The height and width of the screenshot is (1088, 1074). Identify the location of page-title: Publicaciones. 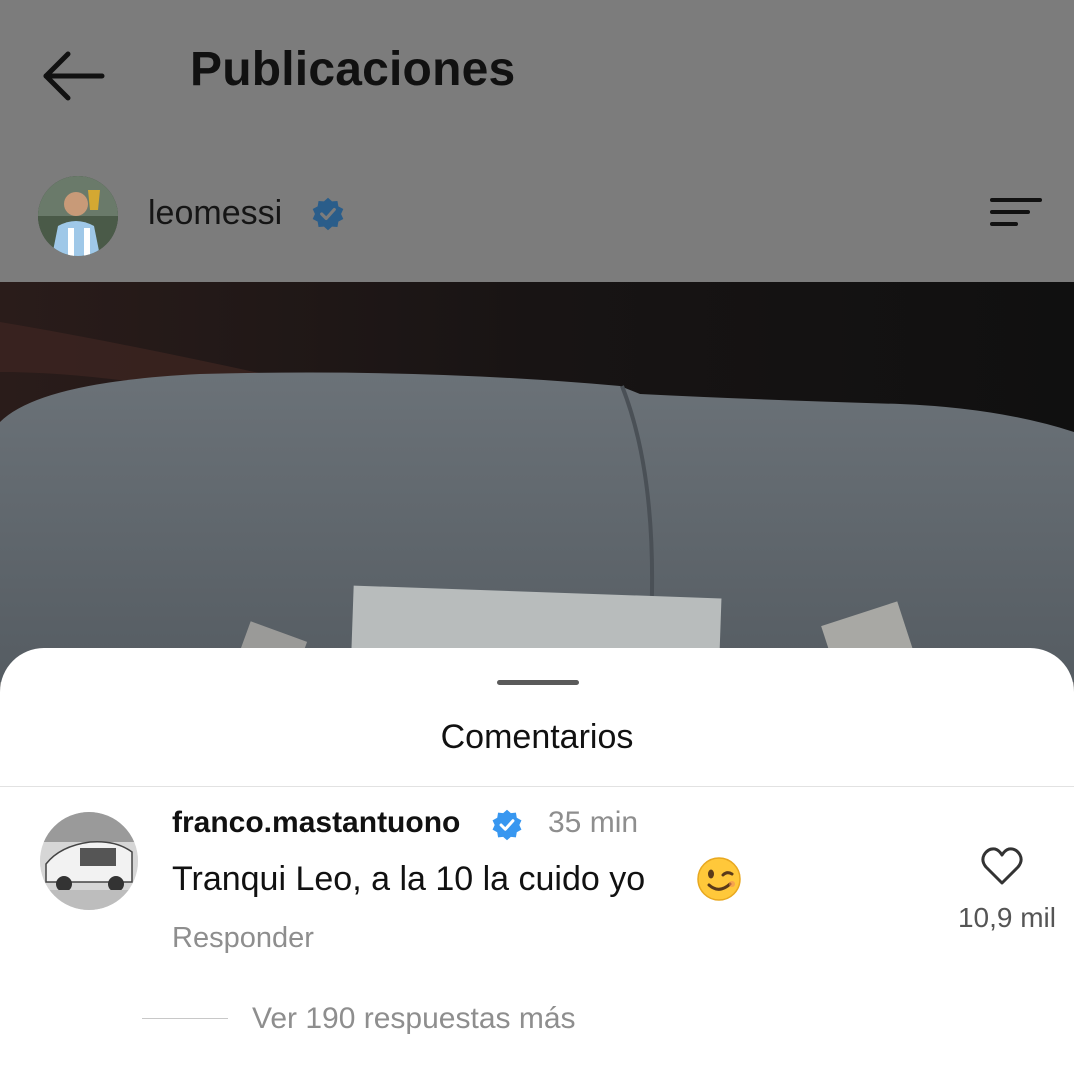
(353, 69).